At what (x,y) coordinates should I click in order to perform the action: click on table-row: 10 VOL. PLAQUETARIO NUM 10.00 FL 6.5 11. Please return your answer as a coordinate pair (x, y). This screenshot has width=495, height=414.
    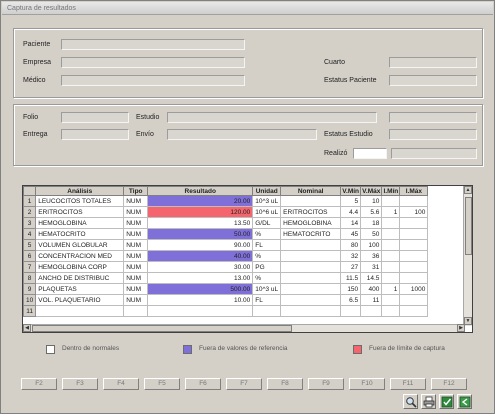
    Looking at the image, I should click on (226, 300).